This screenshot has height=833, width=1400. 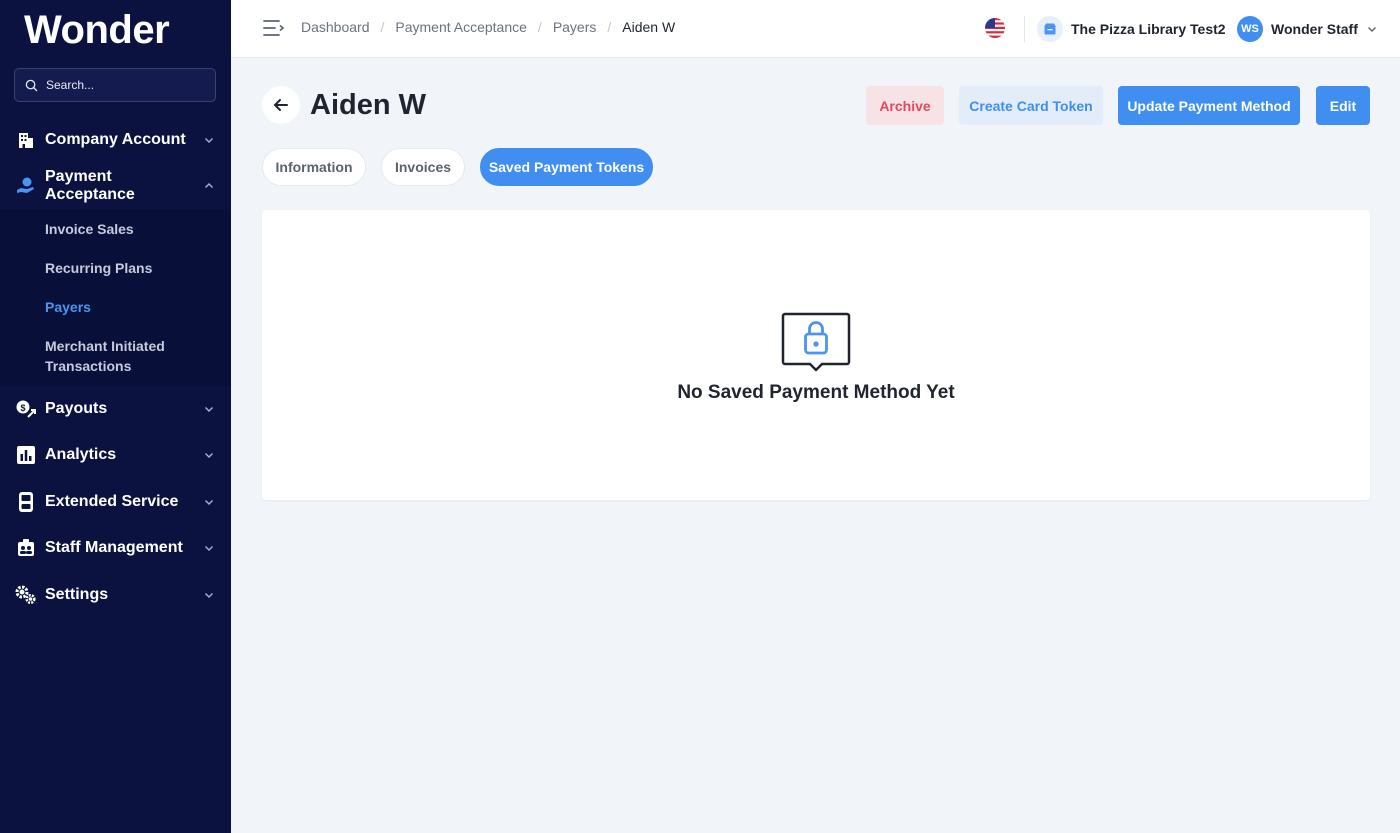 What do you see at coordinates (816, 392) in the screenshot?
I see `empty-state-message: No Saved Payment Method Yet` at bounding box center [816, 392].